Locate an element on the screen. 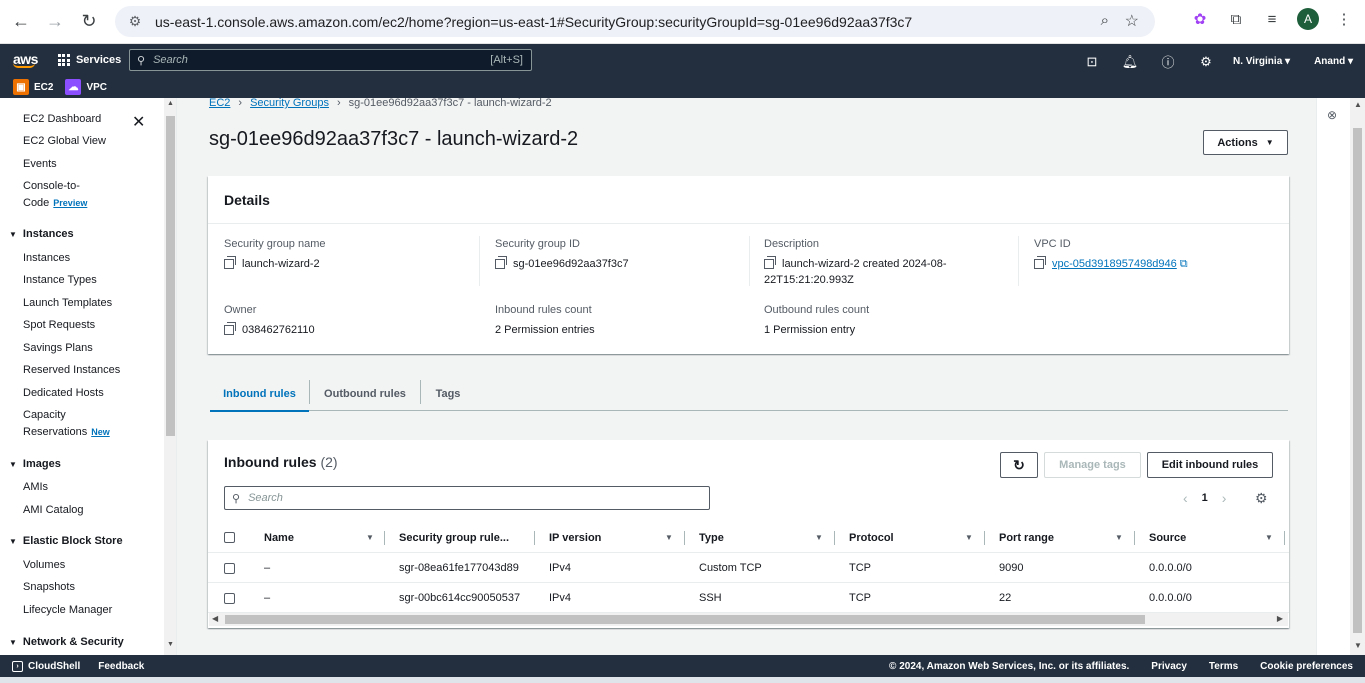  manage-tags-button: Manage tags is located at coordinates (1092, 465).